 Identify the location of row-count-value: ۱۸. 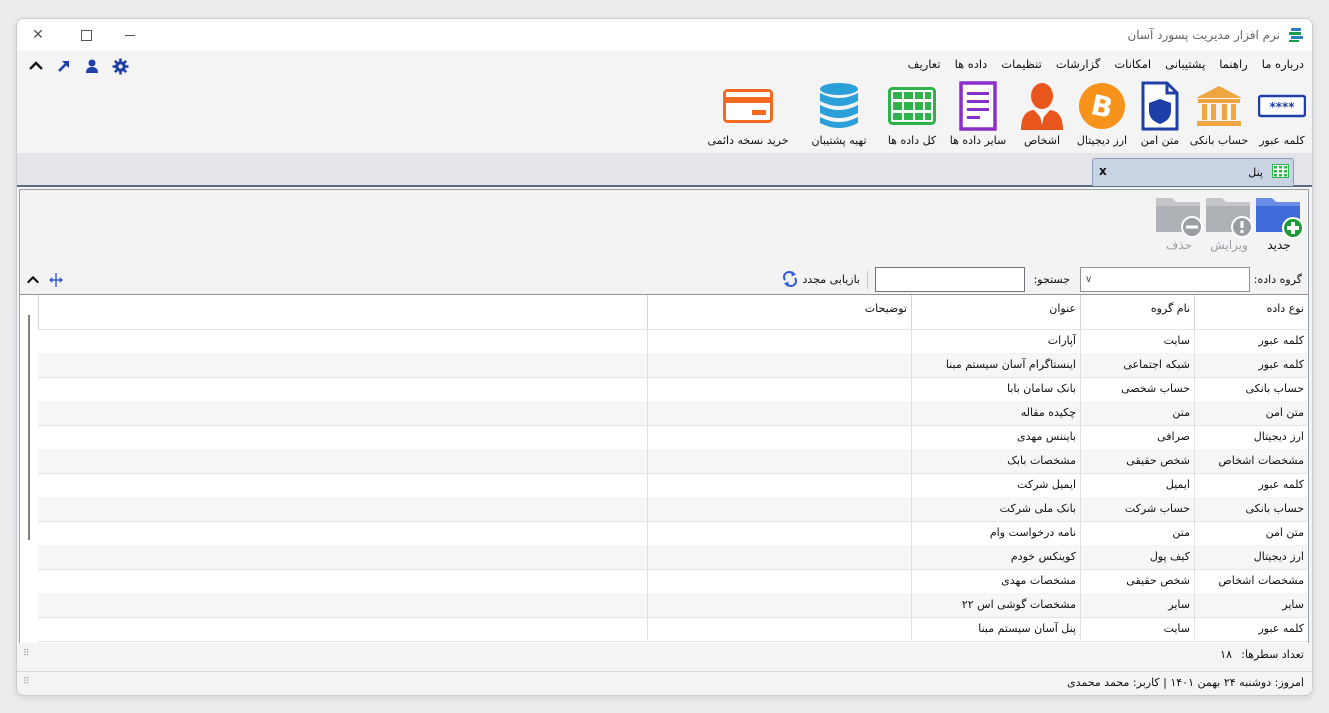
(1226, 654).